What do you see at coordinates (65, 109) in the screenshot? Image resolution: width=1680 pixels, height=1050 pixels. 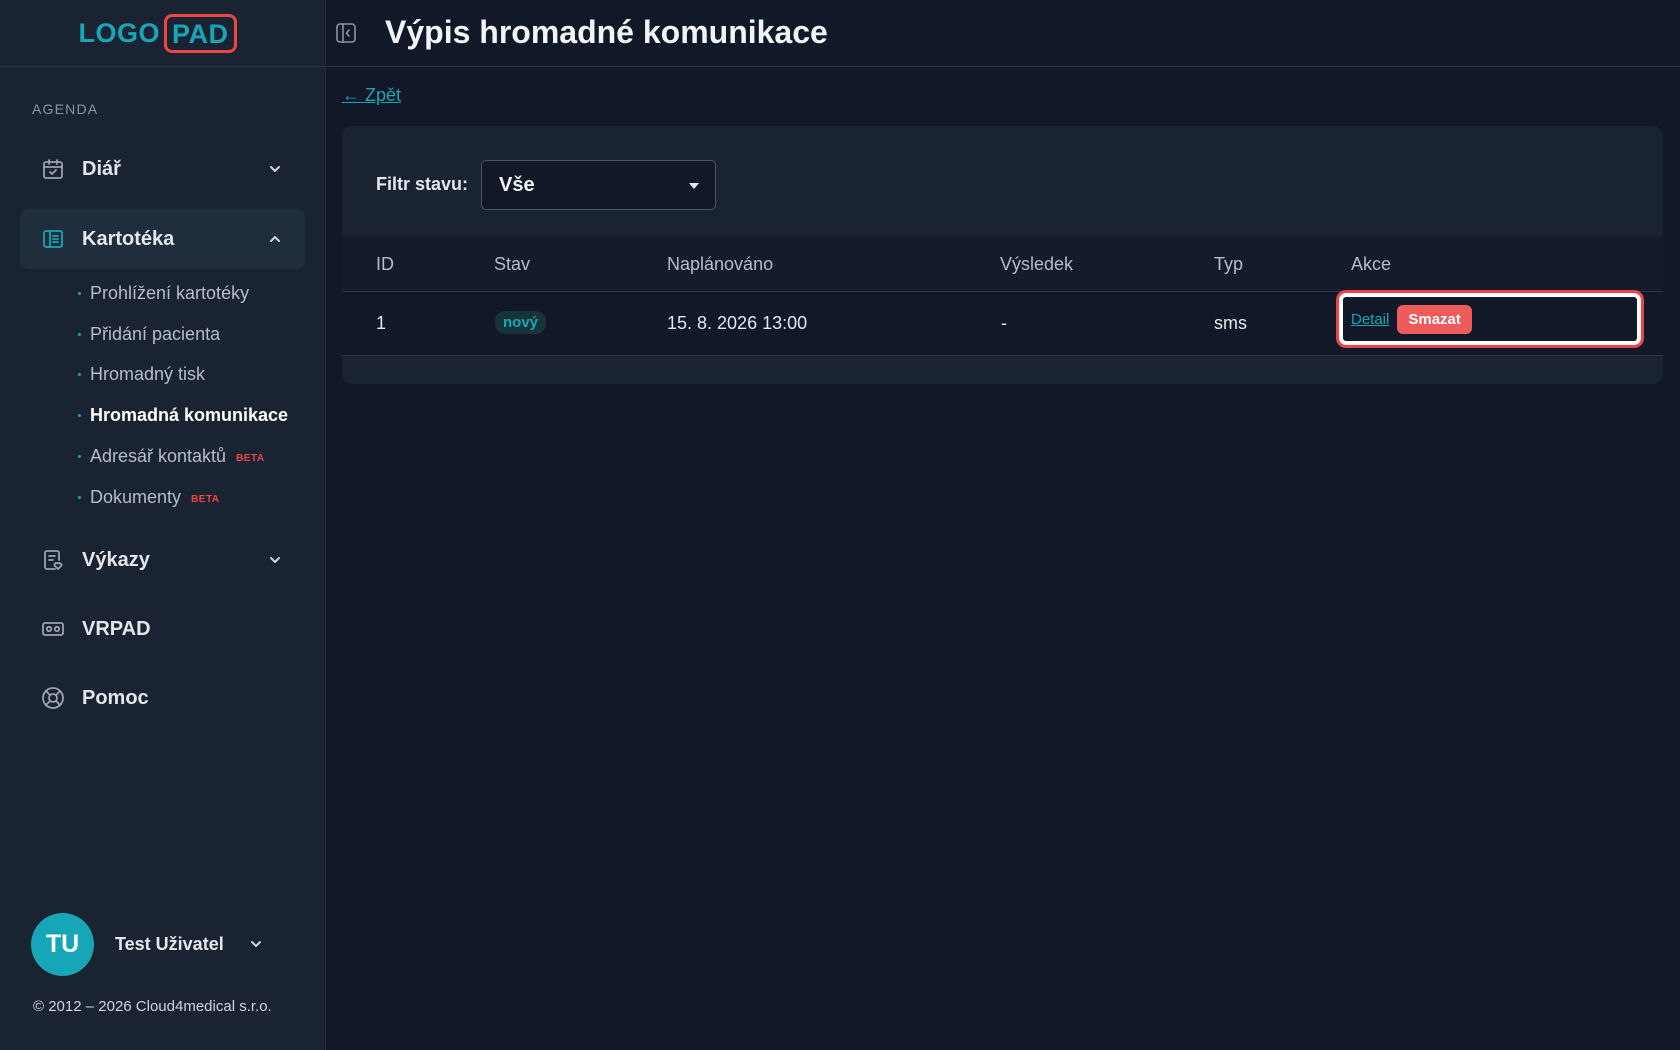 I see `section-label-agenda: AGENDA` at bounding box center [65, 109].